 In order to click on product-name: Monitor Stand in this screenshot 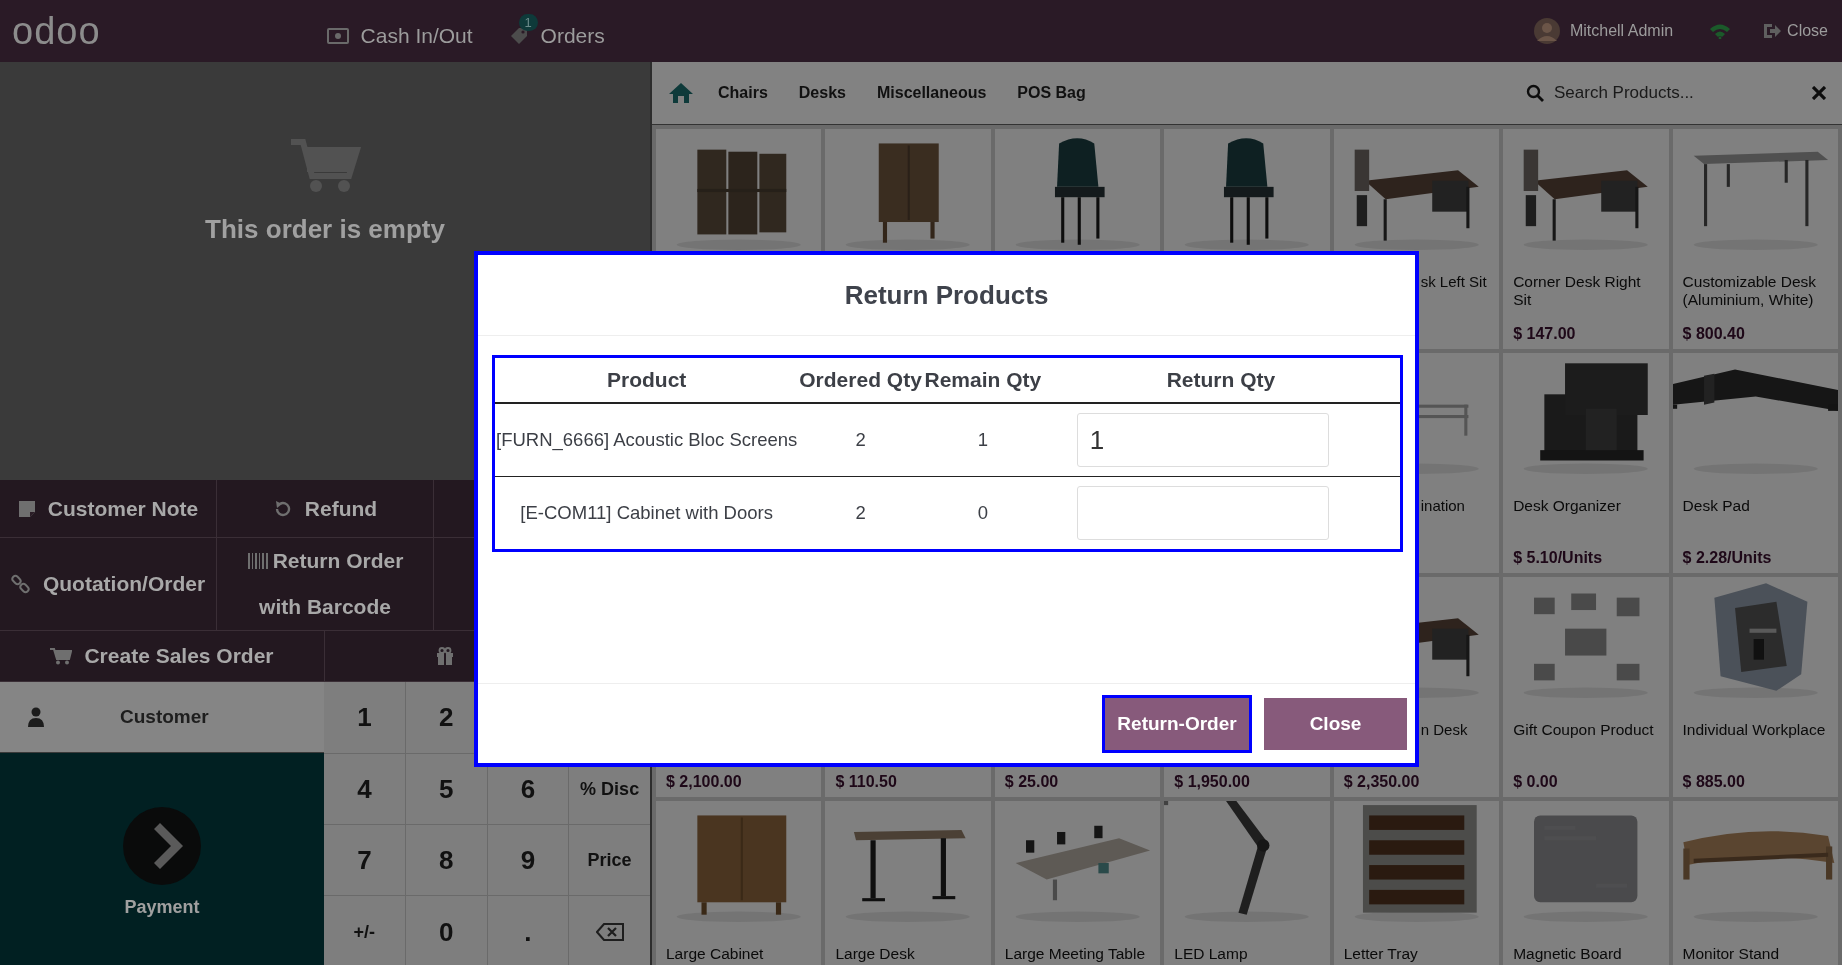, I will do `click(1731, 954)`.